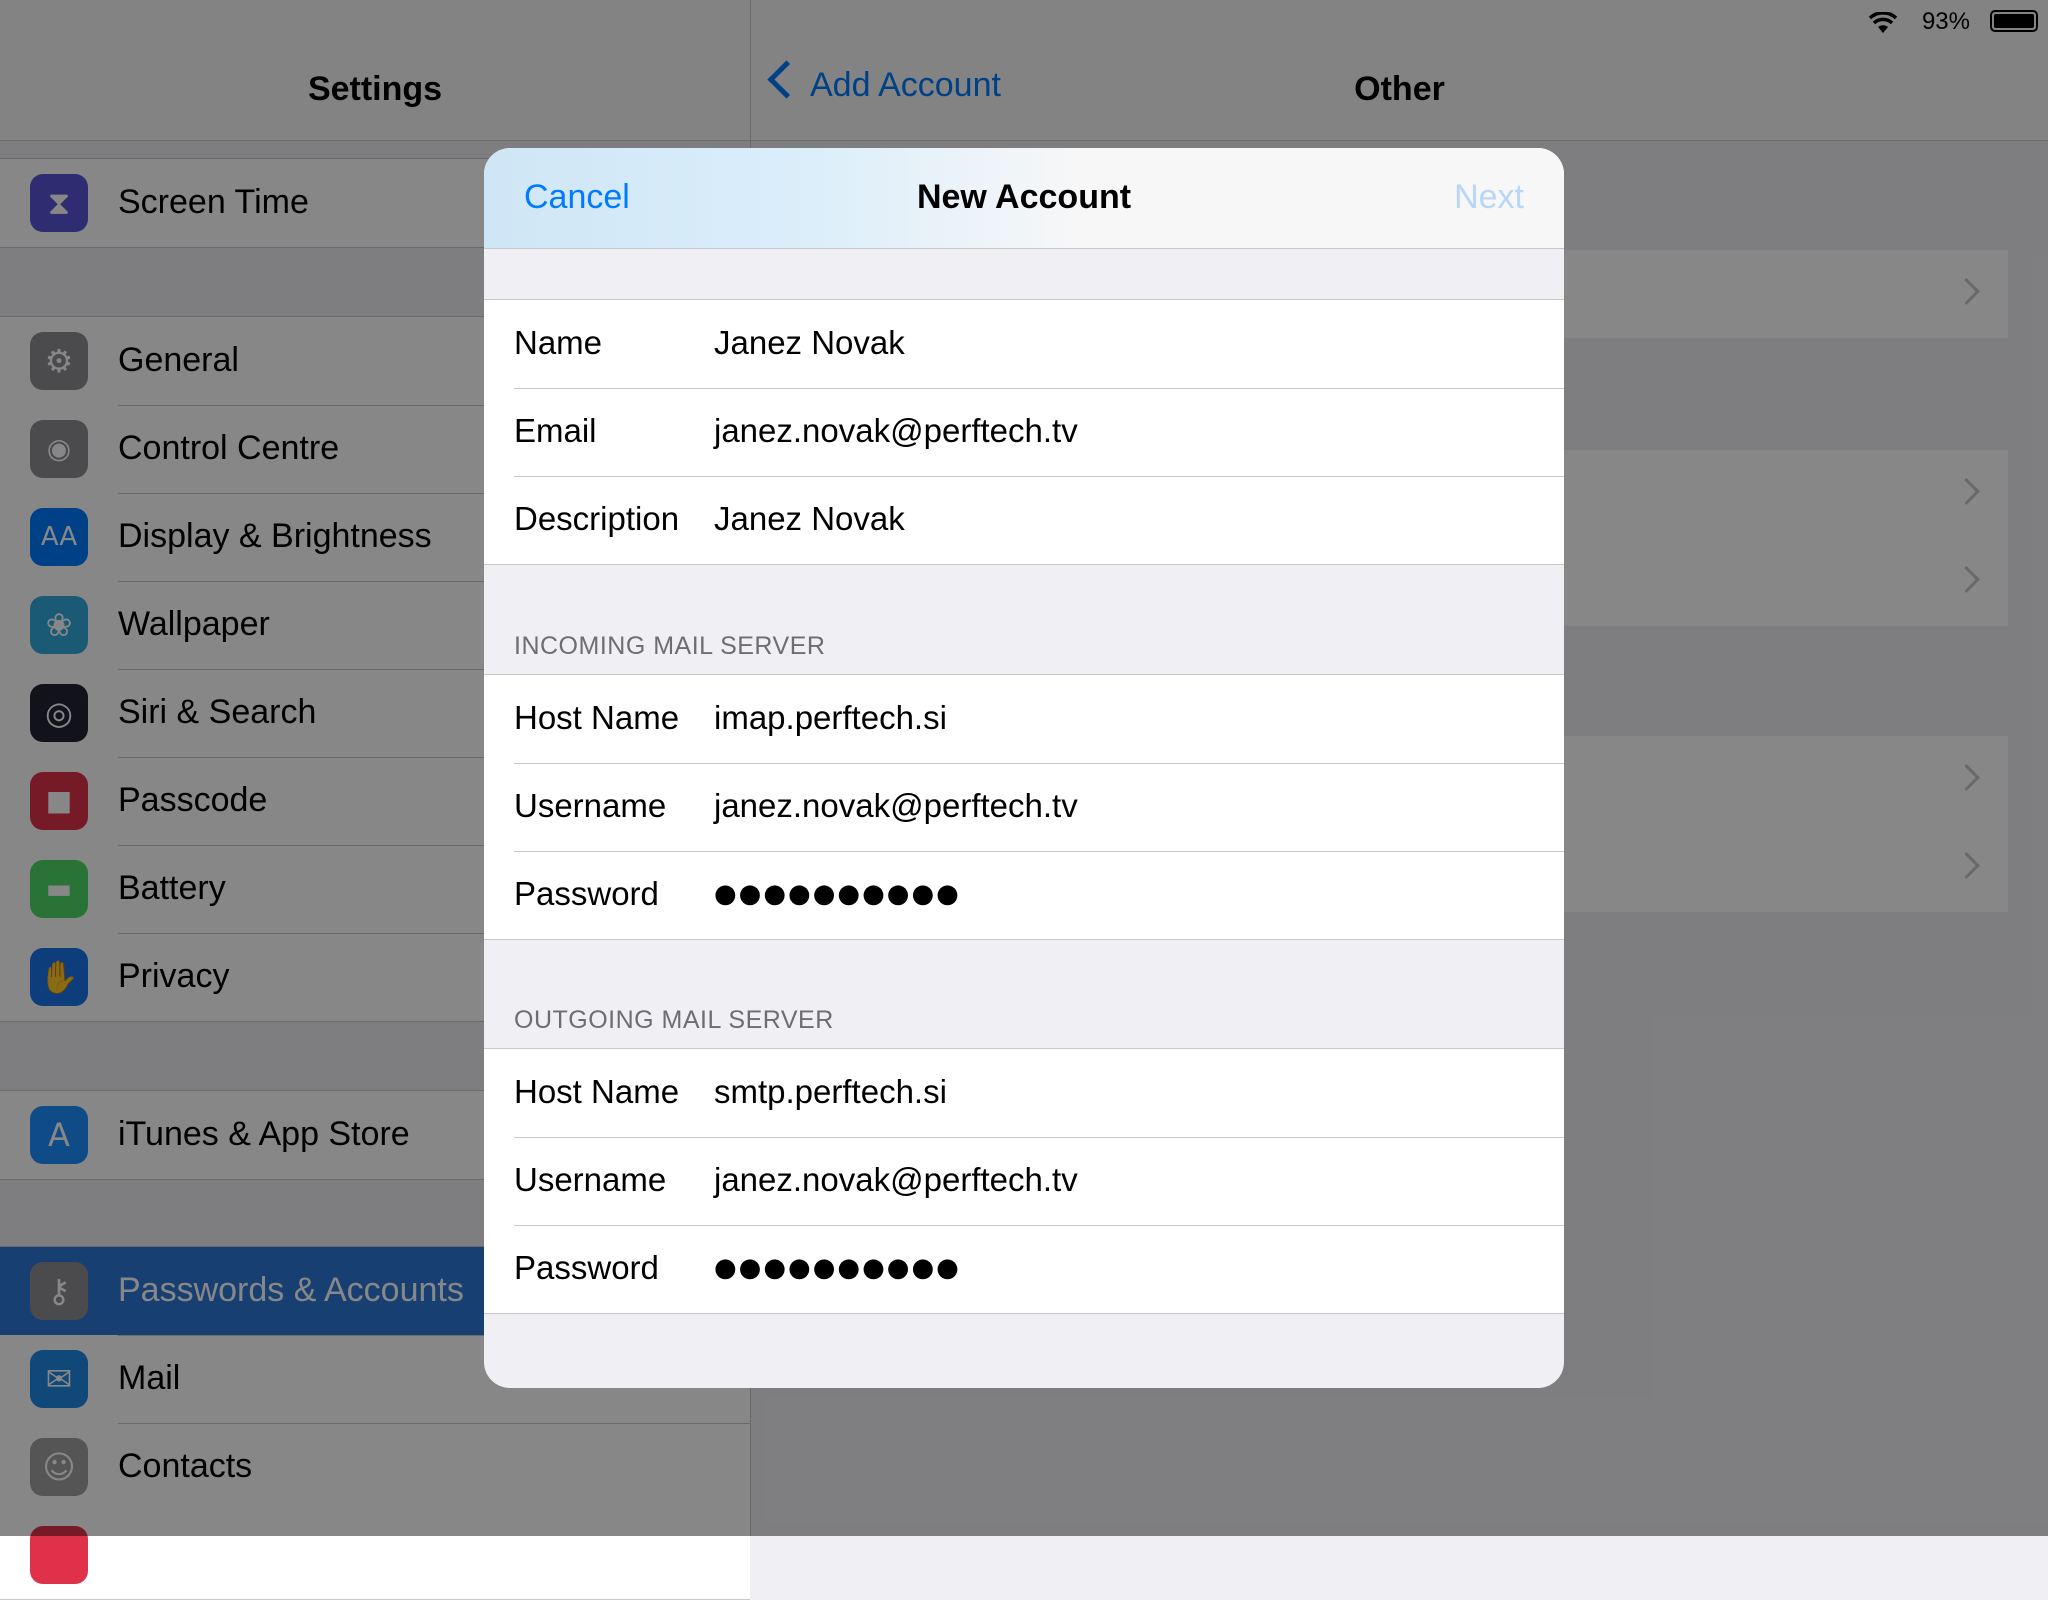 The height and width of the screenshot is (1600, 2048). I want to click on outgoing-password-row: Password ●●●●●●●●●●, so click(1024, 1269).